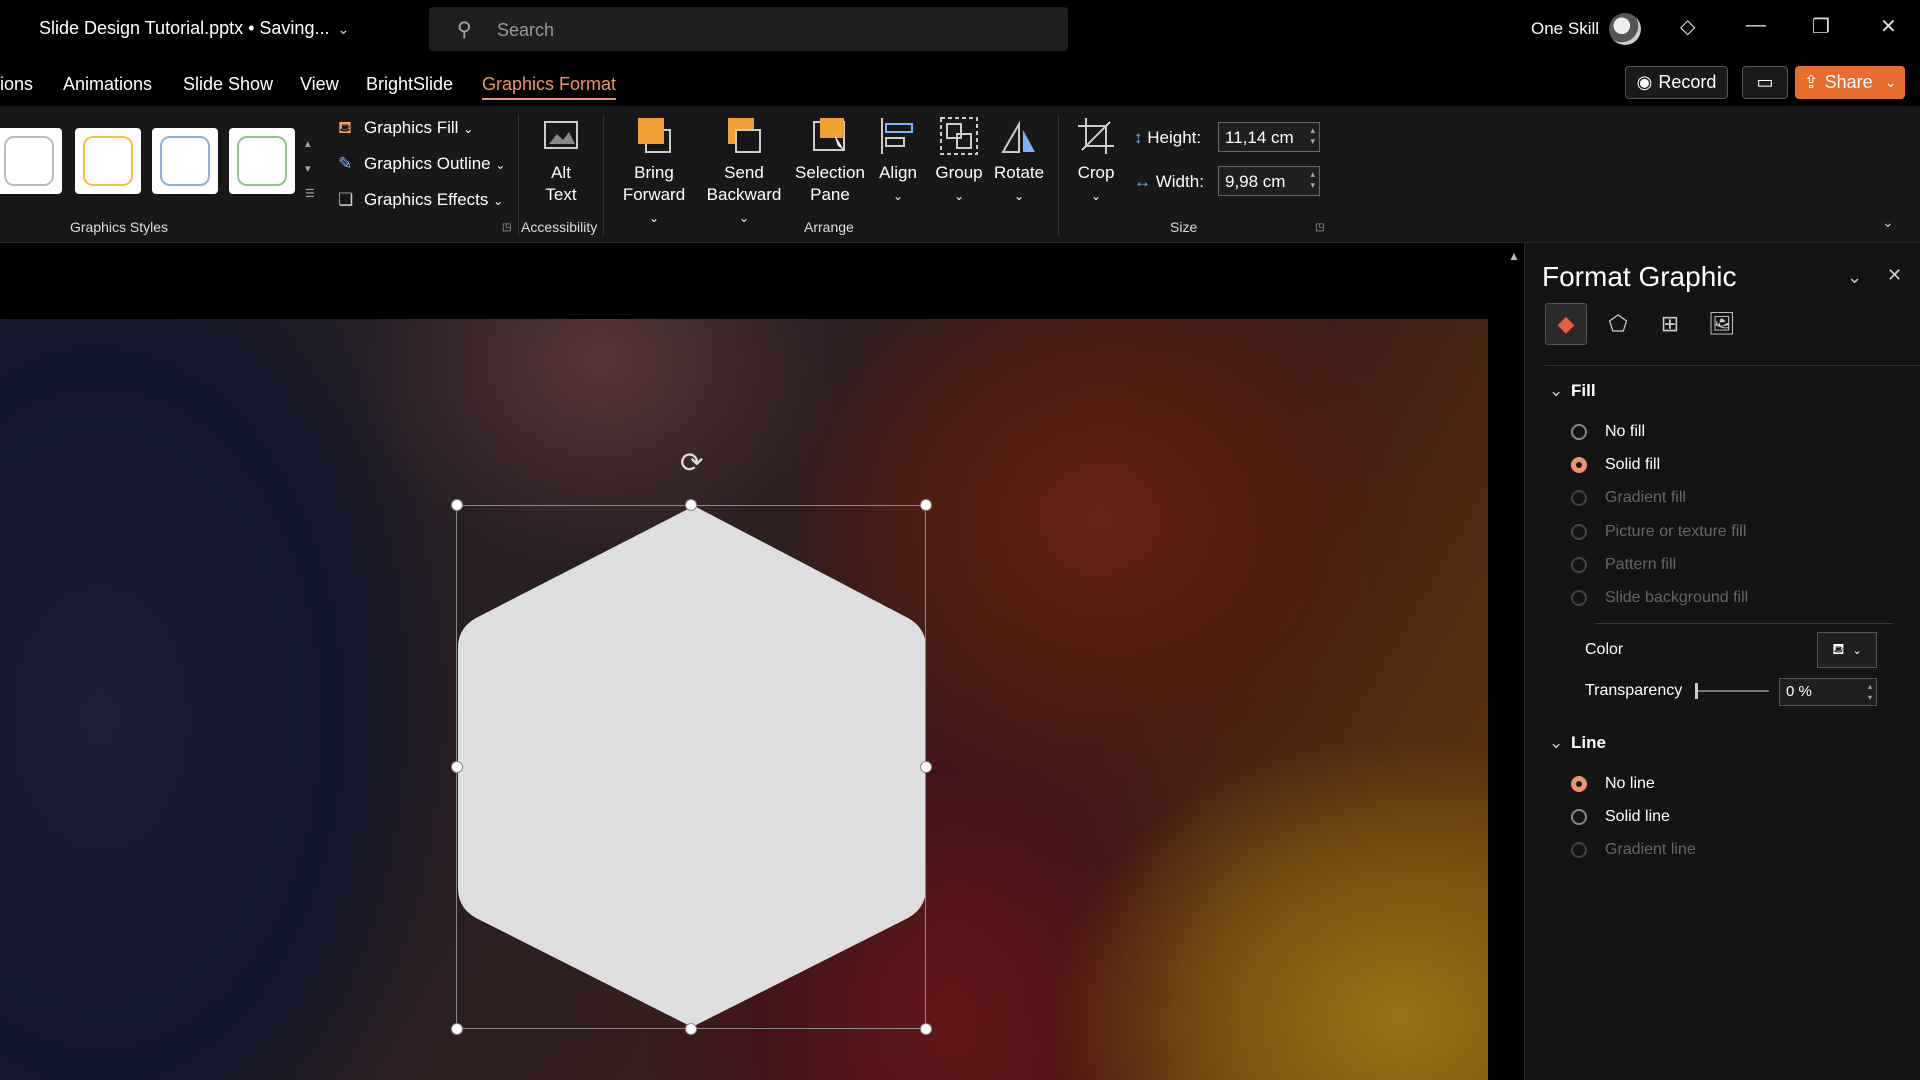 This screenshot has width=1920, height=1080. What do you see at coordinates (1628, 498) in the screenshot?
I see `fill-option: Gradient fill` at bounding box center [1628, 498].